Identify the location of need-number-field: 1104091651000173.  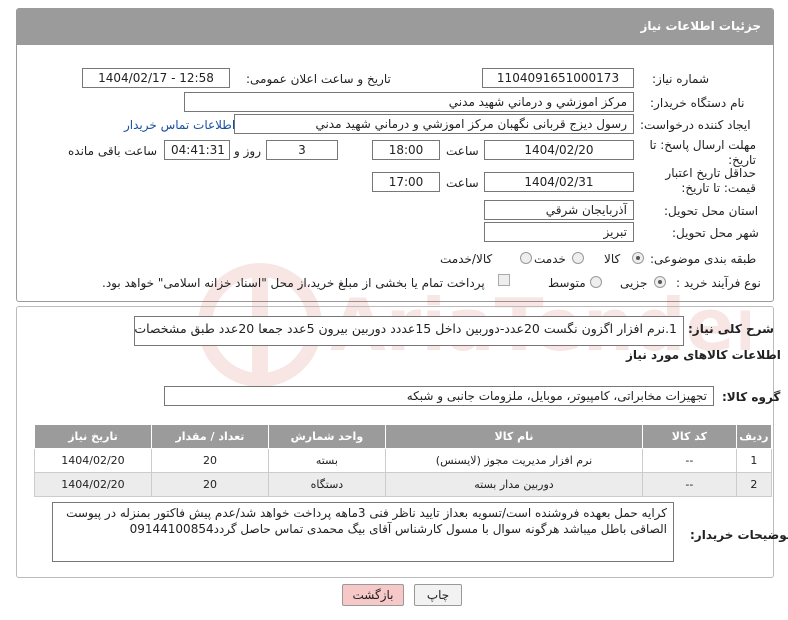
(558, 78).